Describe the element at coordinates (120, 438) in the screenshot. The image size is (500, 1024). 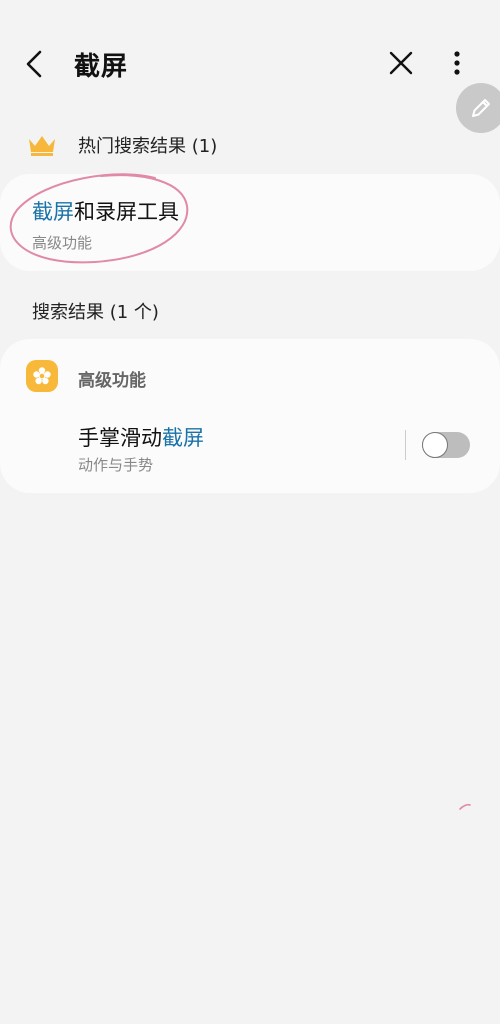
I see `setting-title-prefix: 手掌滑动` at that location.